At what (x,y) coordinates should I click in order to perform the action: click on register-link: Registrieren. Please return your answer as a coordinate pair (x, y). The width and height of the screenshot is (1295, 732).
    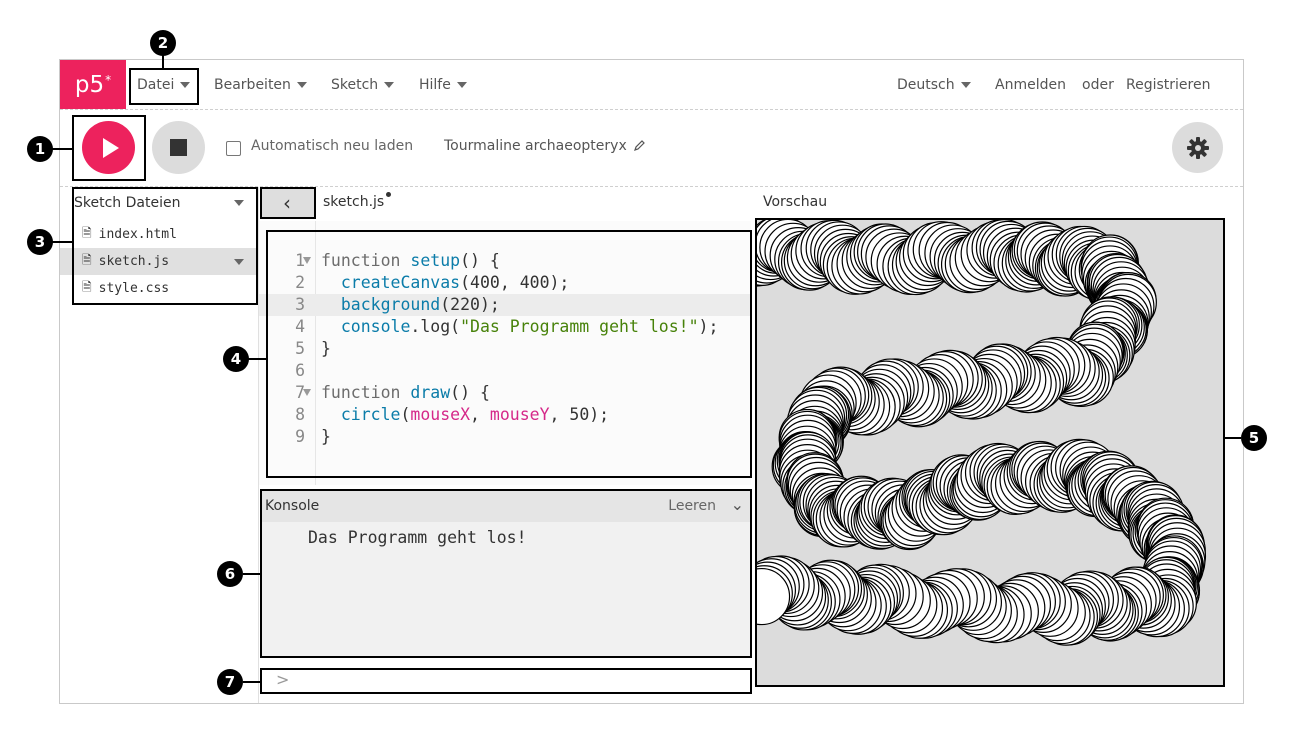
    Looking at the image, I should click on (1168, 84).